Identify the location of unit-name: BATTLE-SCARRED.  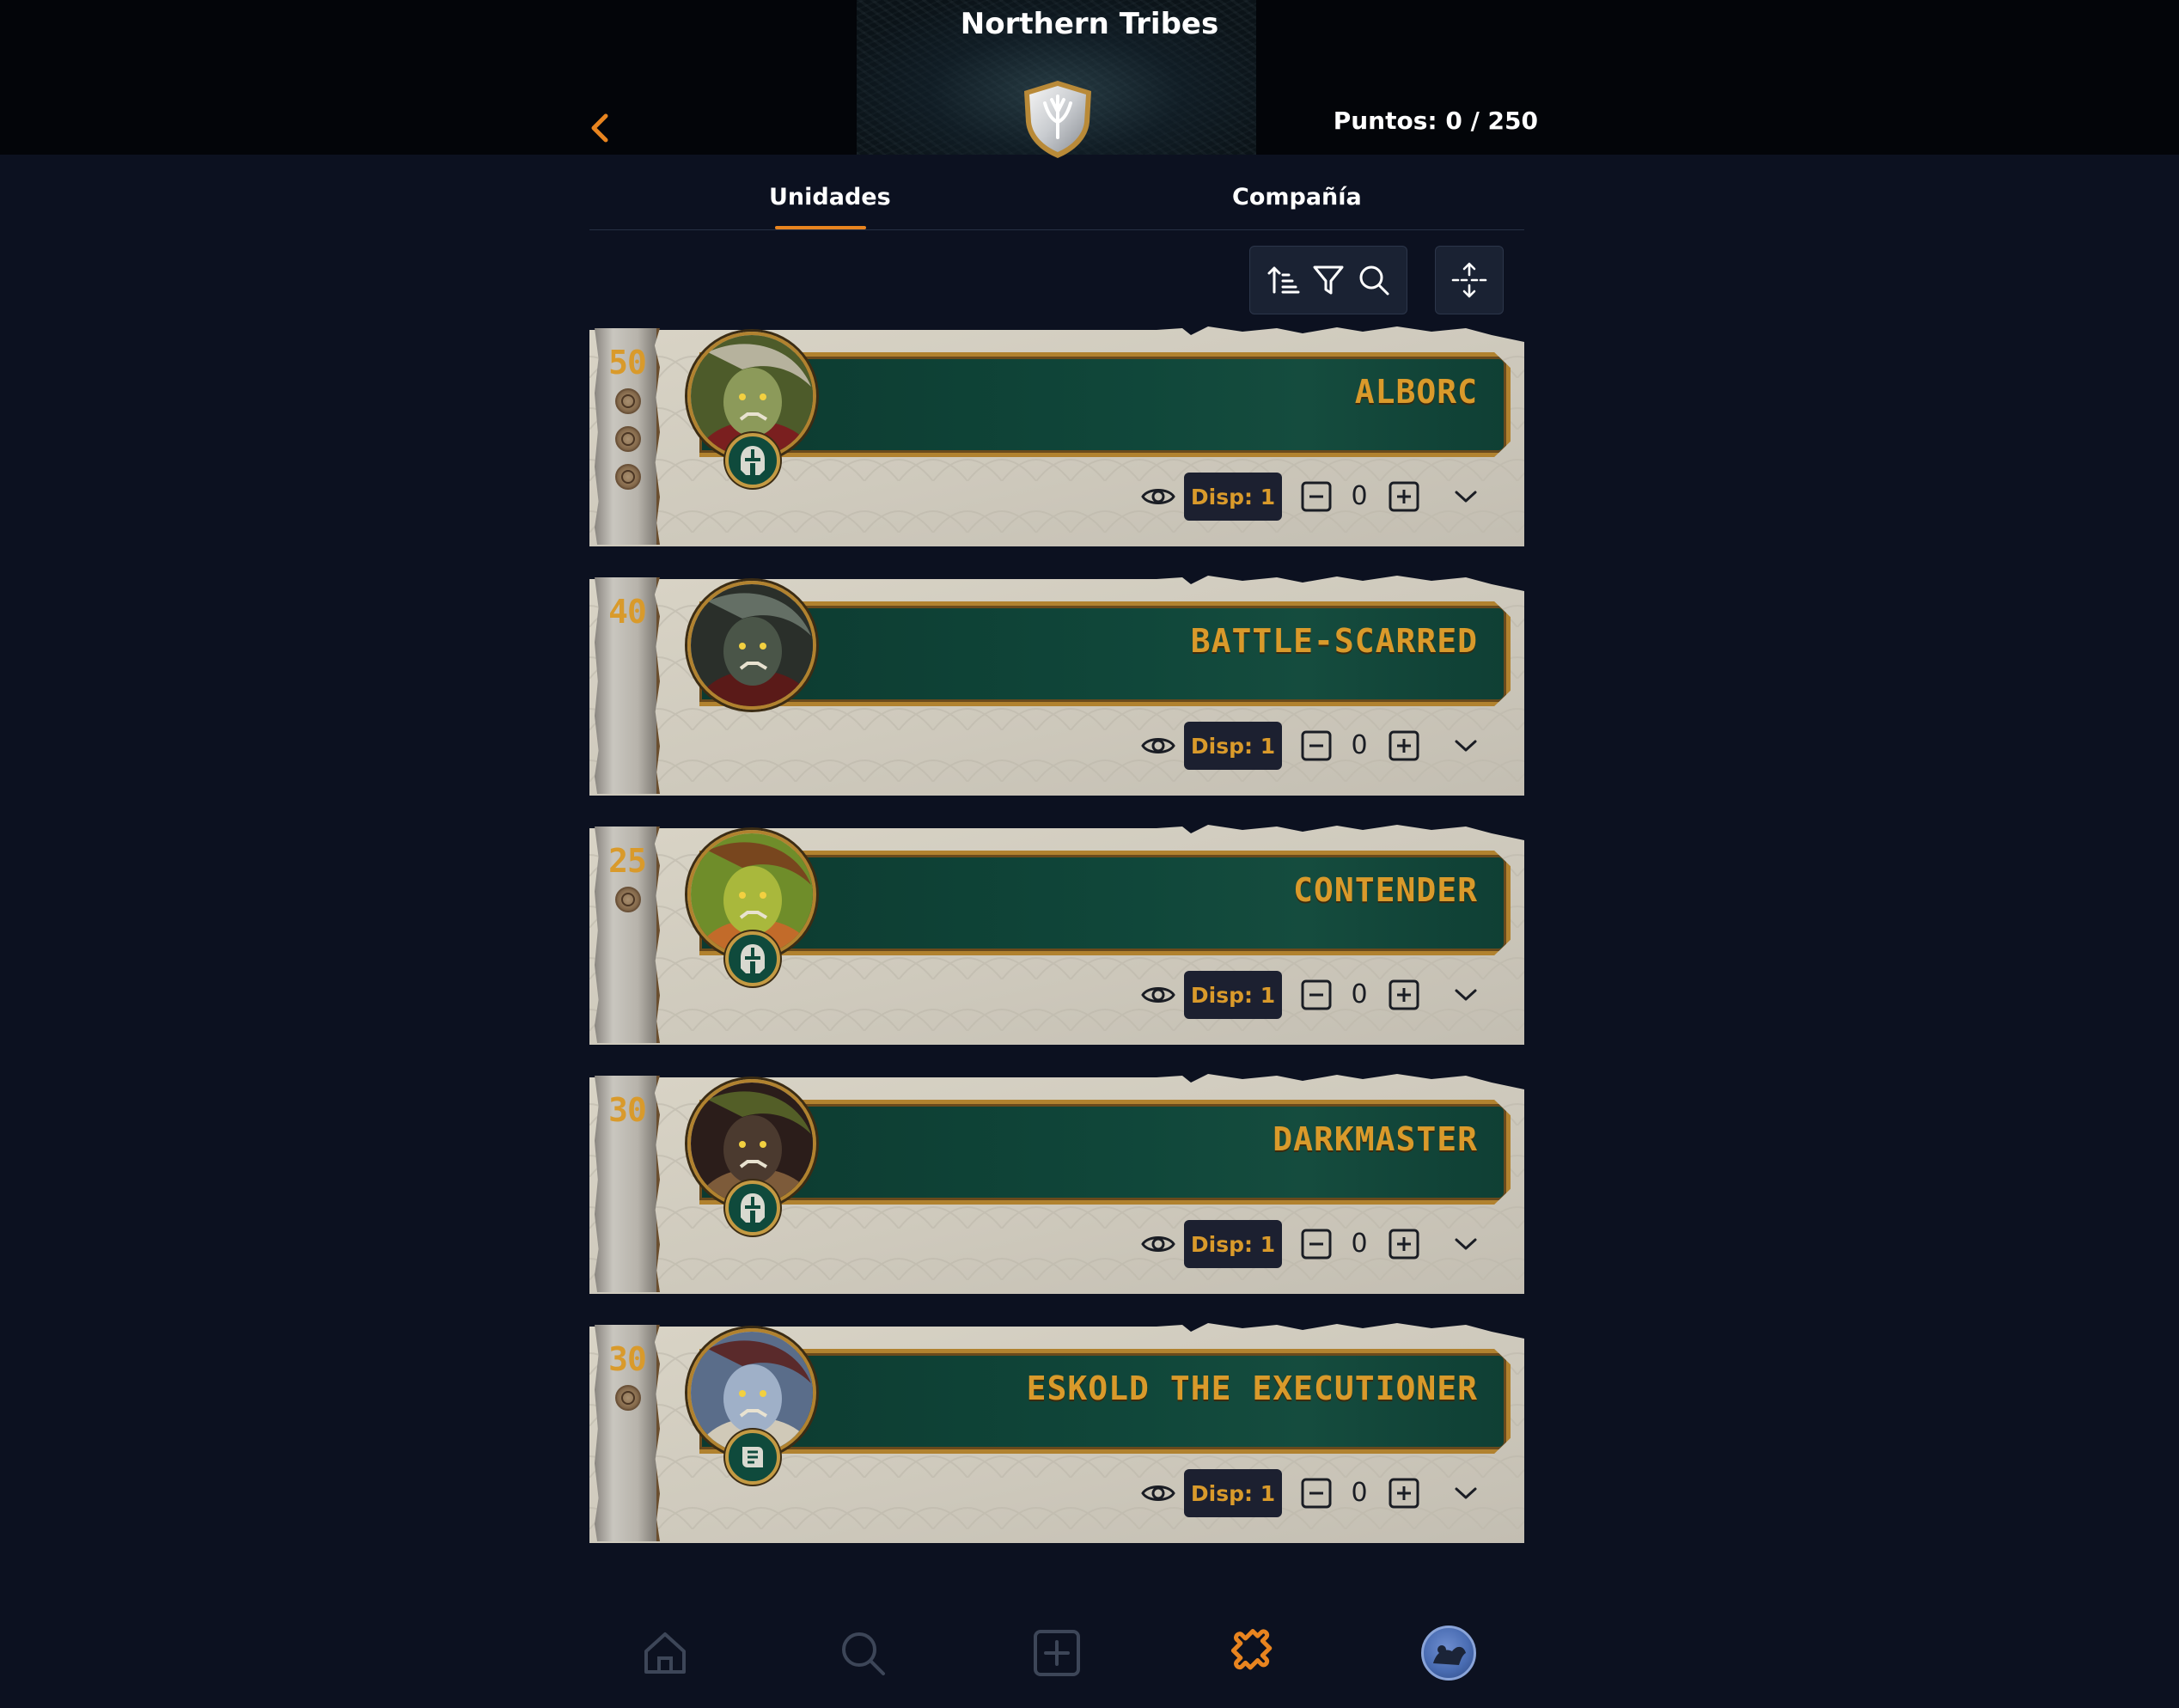
(1334, 641).